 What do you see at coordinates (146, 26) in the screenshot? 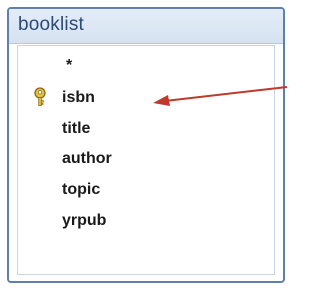
I see `table-title-bar: booklist` at bounding box center [146, 26].